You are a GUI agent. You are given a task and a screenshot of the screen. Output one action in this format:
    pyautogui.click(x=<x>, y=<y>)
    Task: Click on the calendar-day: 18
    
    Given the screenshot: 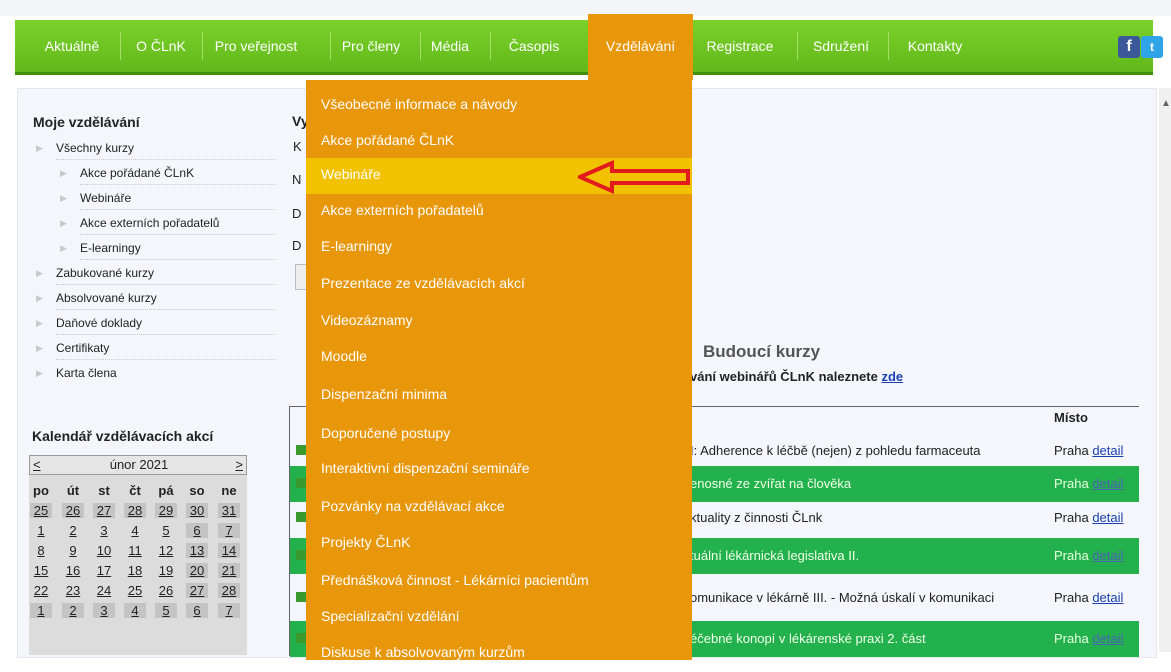 What is the action you would take?
    pyautogui.click(x=135, y=570)
    